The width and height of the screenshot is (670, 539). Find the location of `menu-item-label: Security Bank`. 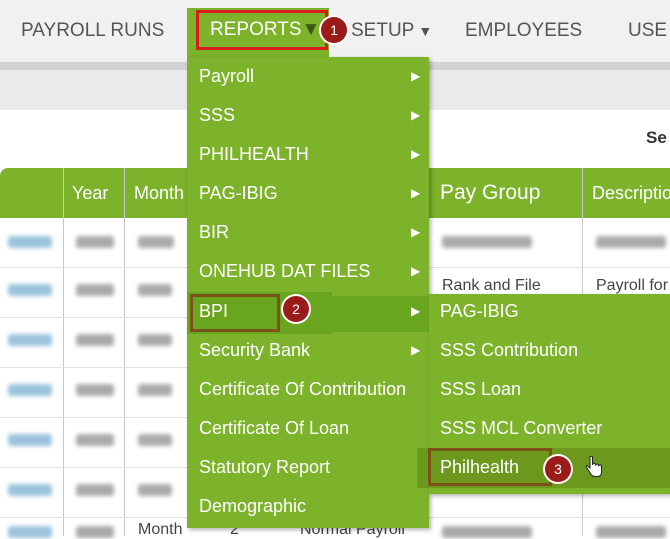

menu-item-label: Security Bank is located at coordinates (255, 350).